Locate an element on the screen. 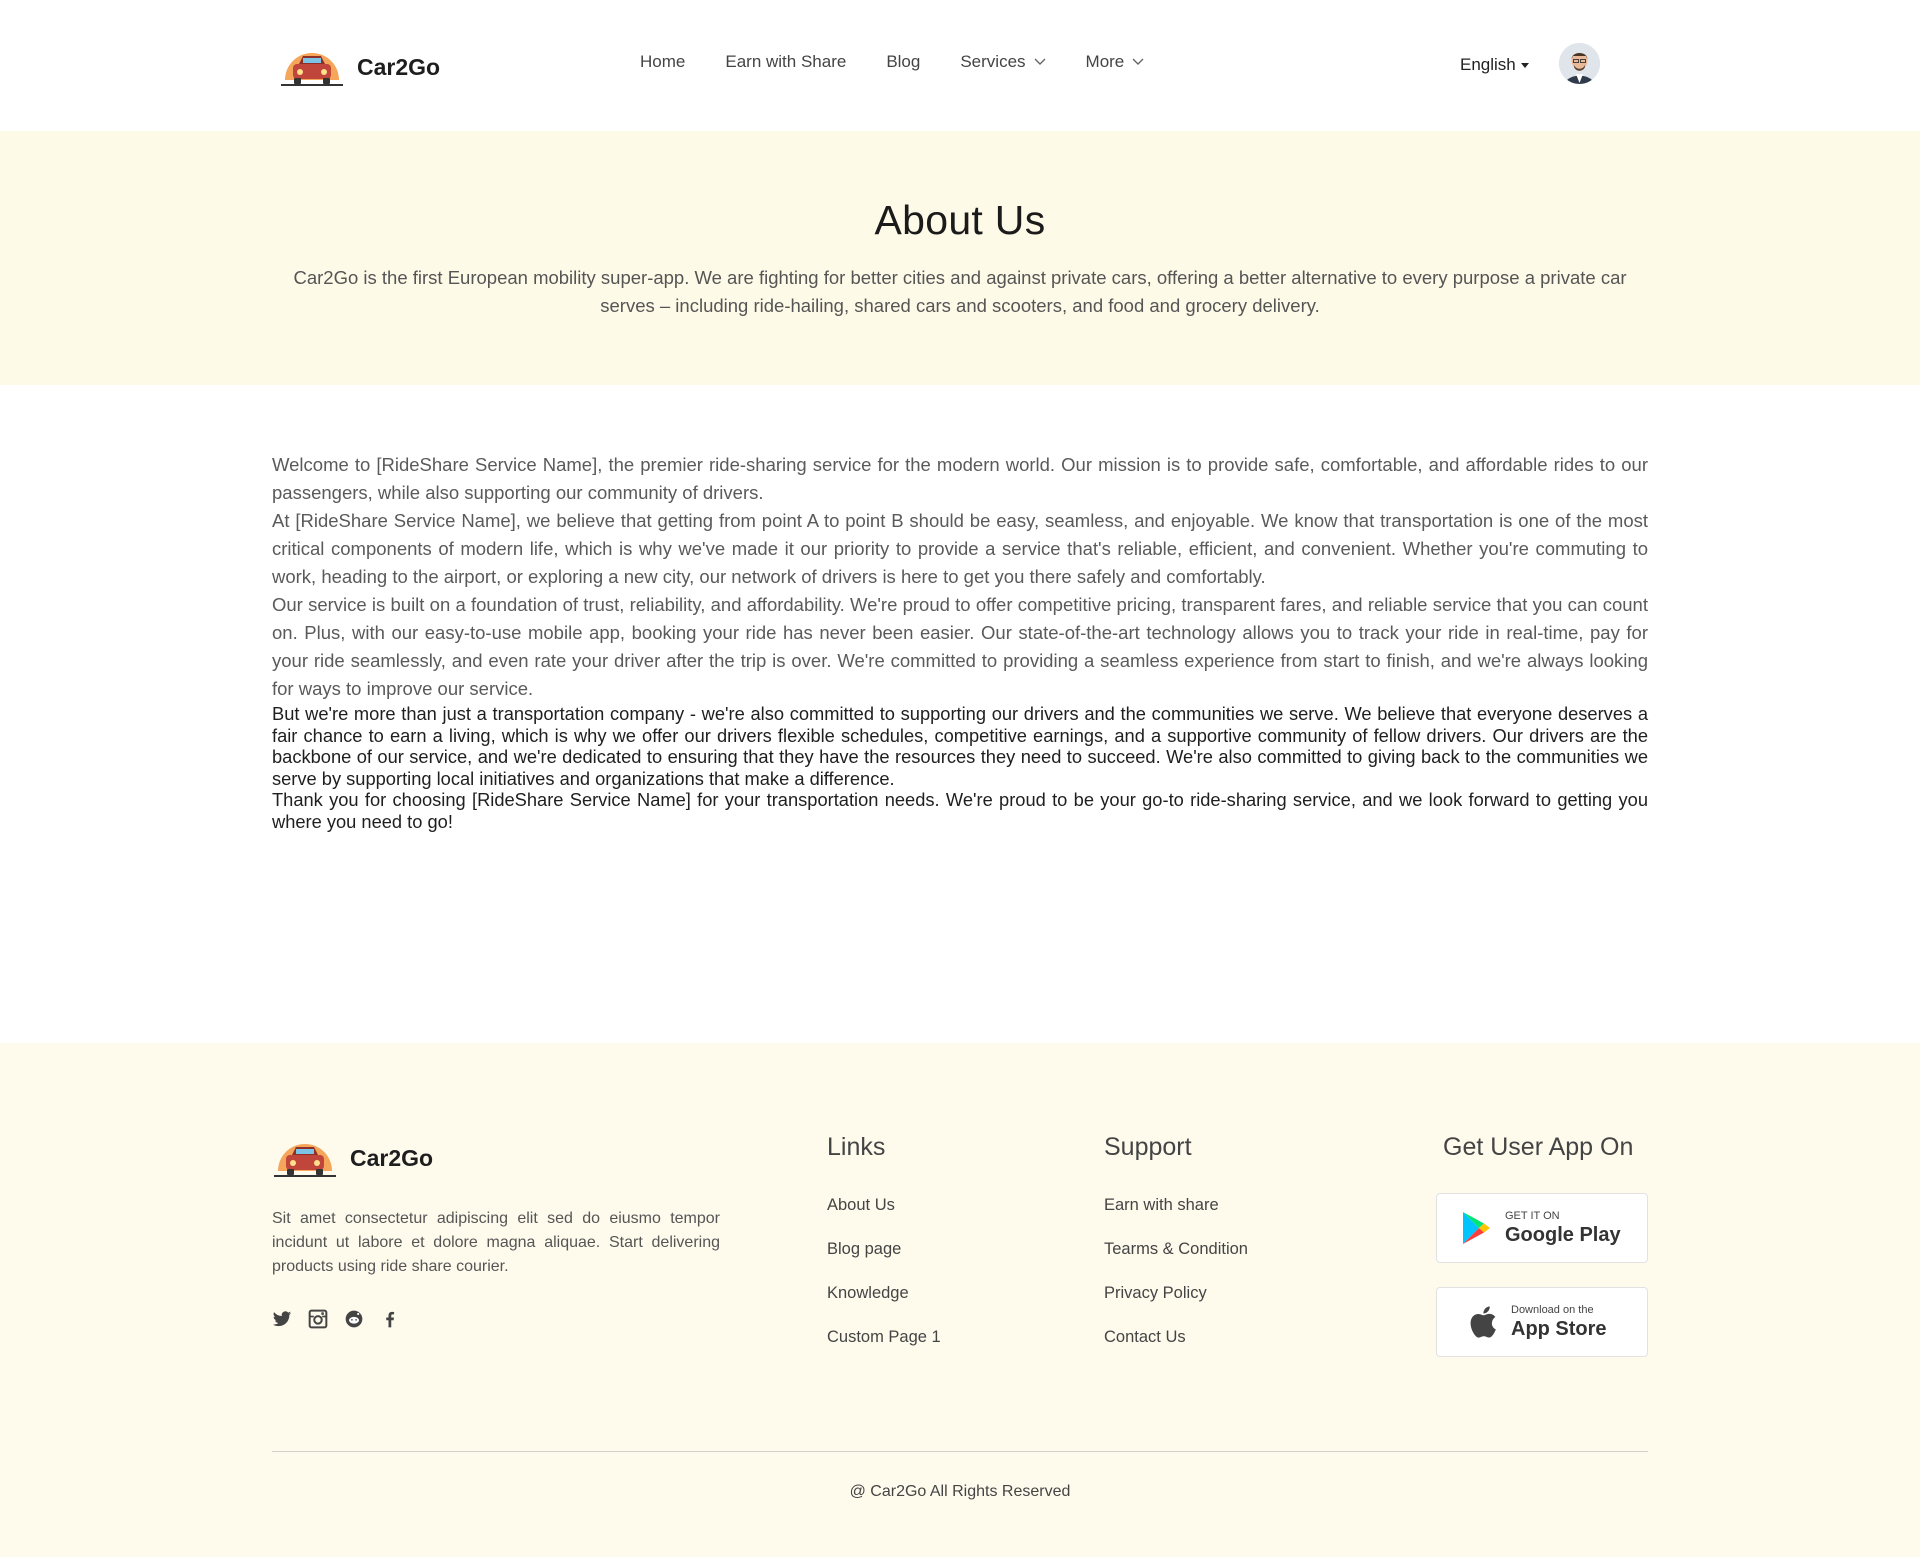 This screenshot has width=1920, height=1557. nav-blog-label: Blog is located at coordinates (903, 61).